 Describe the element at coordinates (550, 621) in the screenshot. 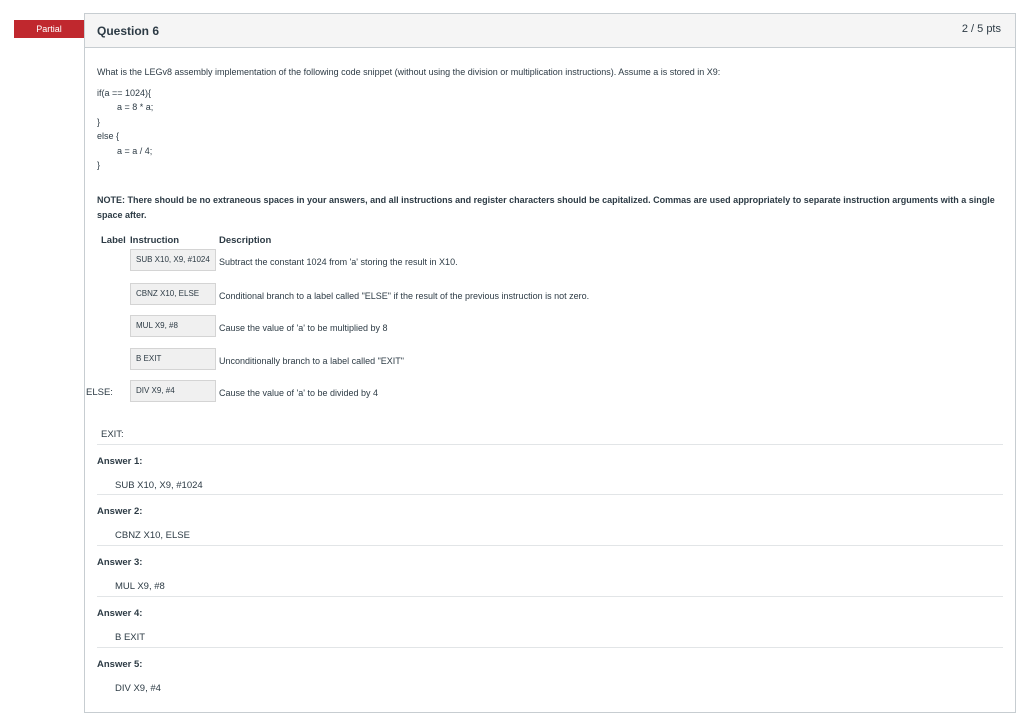

I see `answer-block: Answer 4: B EXIT` at that location.